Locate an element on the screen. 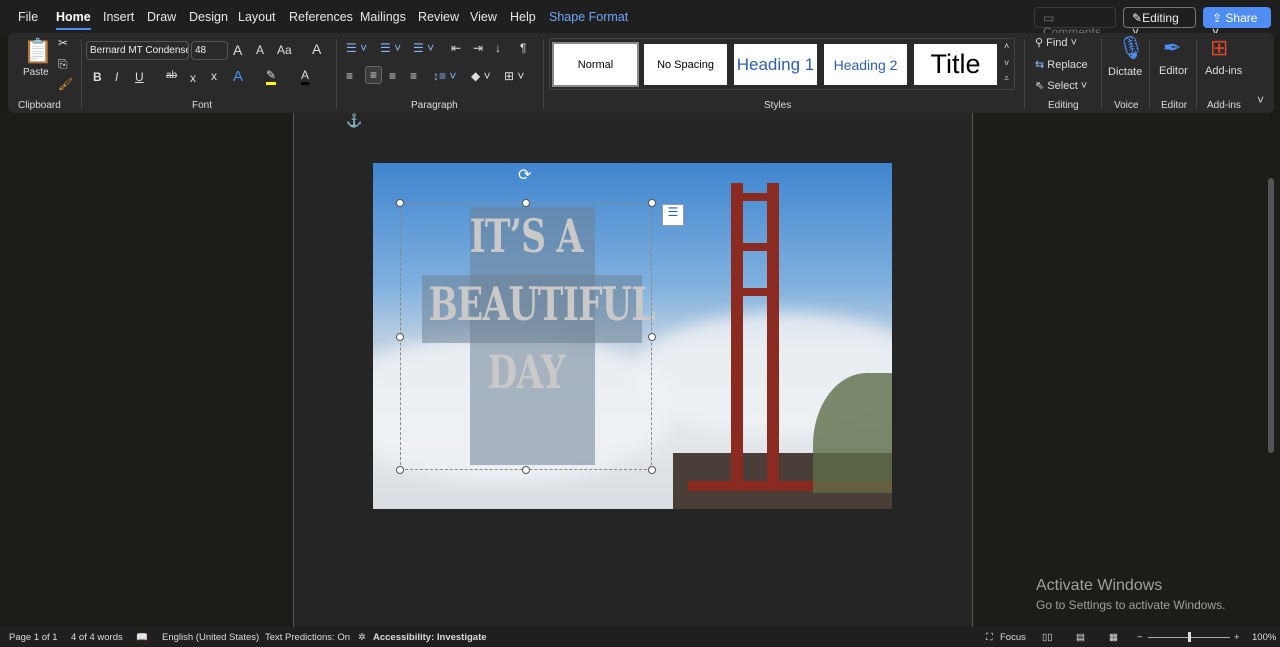  vertical-scrollbar is located at coordinates (1271, 315).